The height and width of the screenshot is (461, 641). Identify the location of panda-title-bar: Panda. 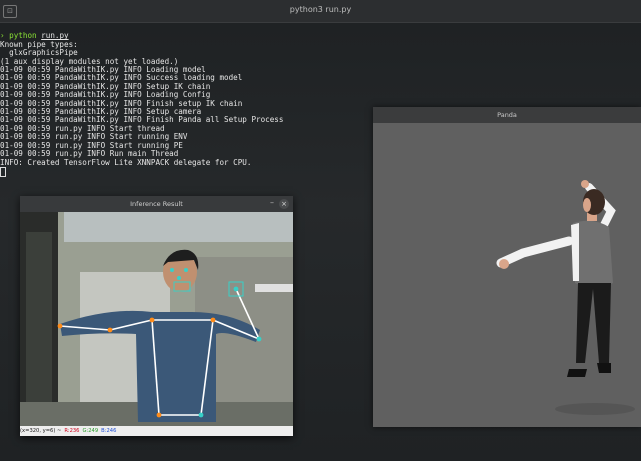
(507, 115).